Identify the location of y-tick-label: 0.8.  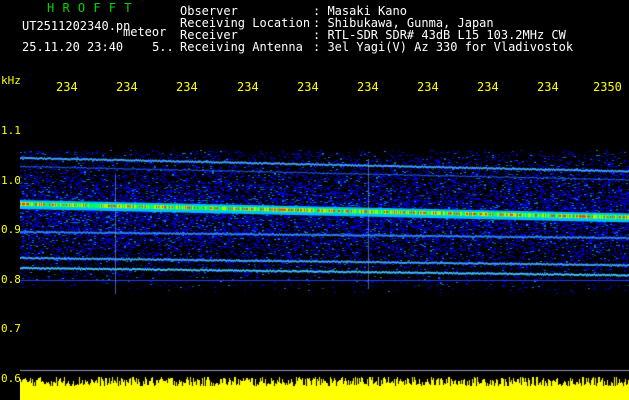
(11, 279).